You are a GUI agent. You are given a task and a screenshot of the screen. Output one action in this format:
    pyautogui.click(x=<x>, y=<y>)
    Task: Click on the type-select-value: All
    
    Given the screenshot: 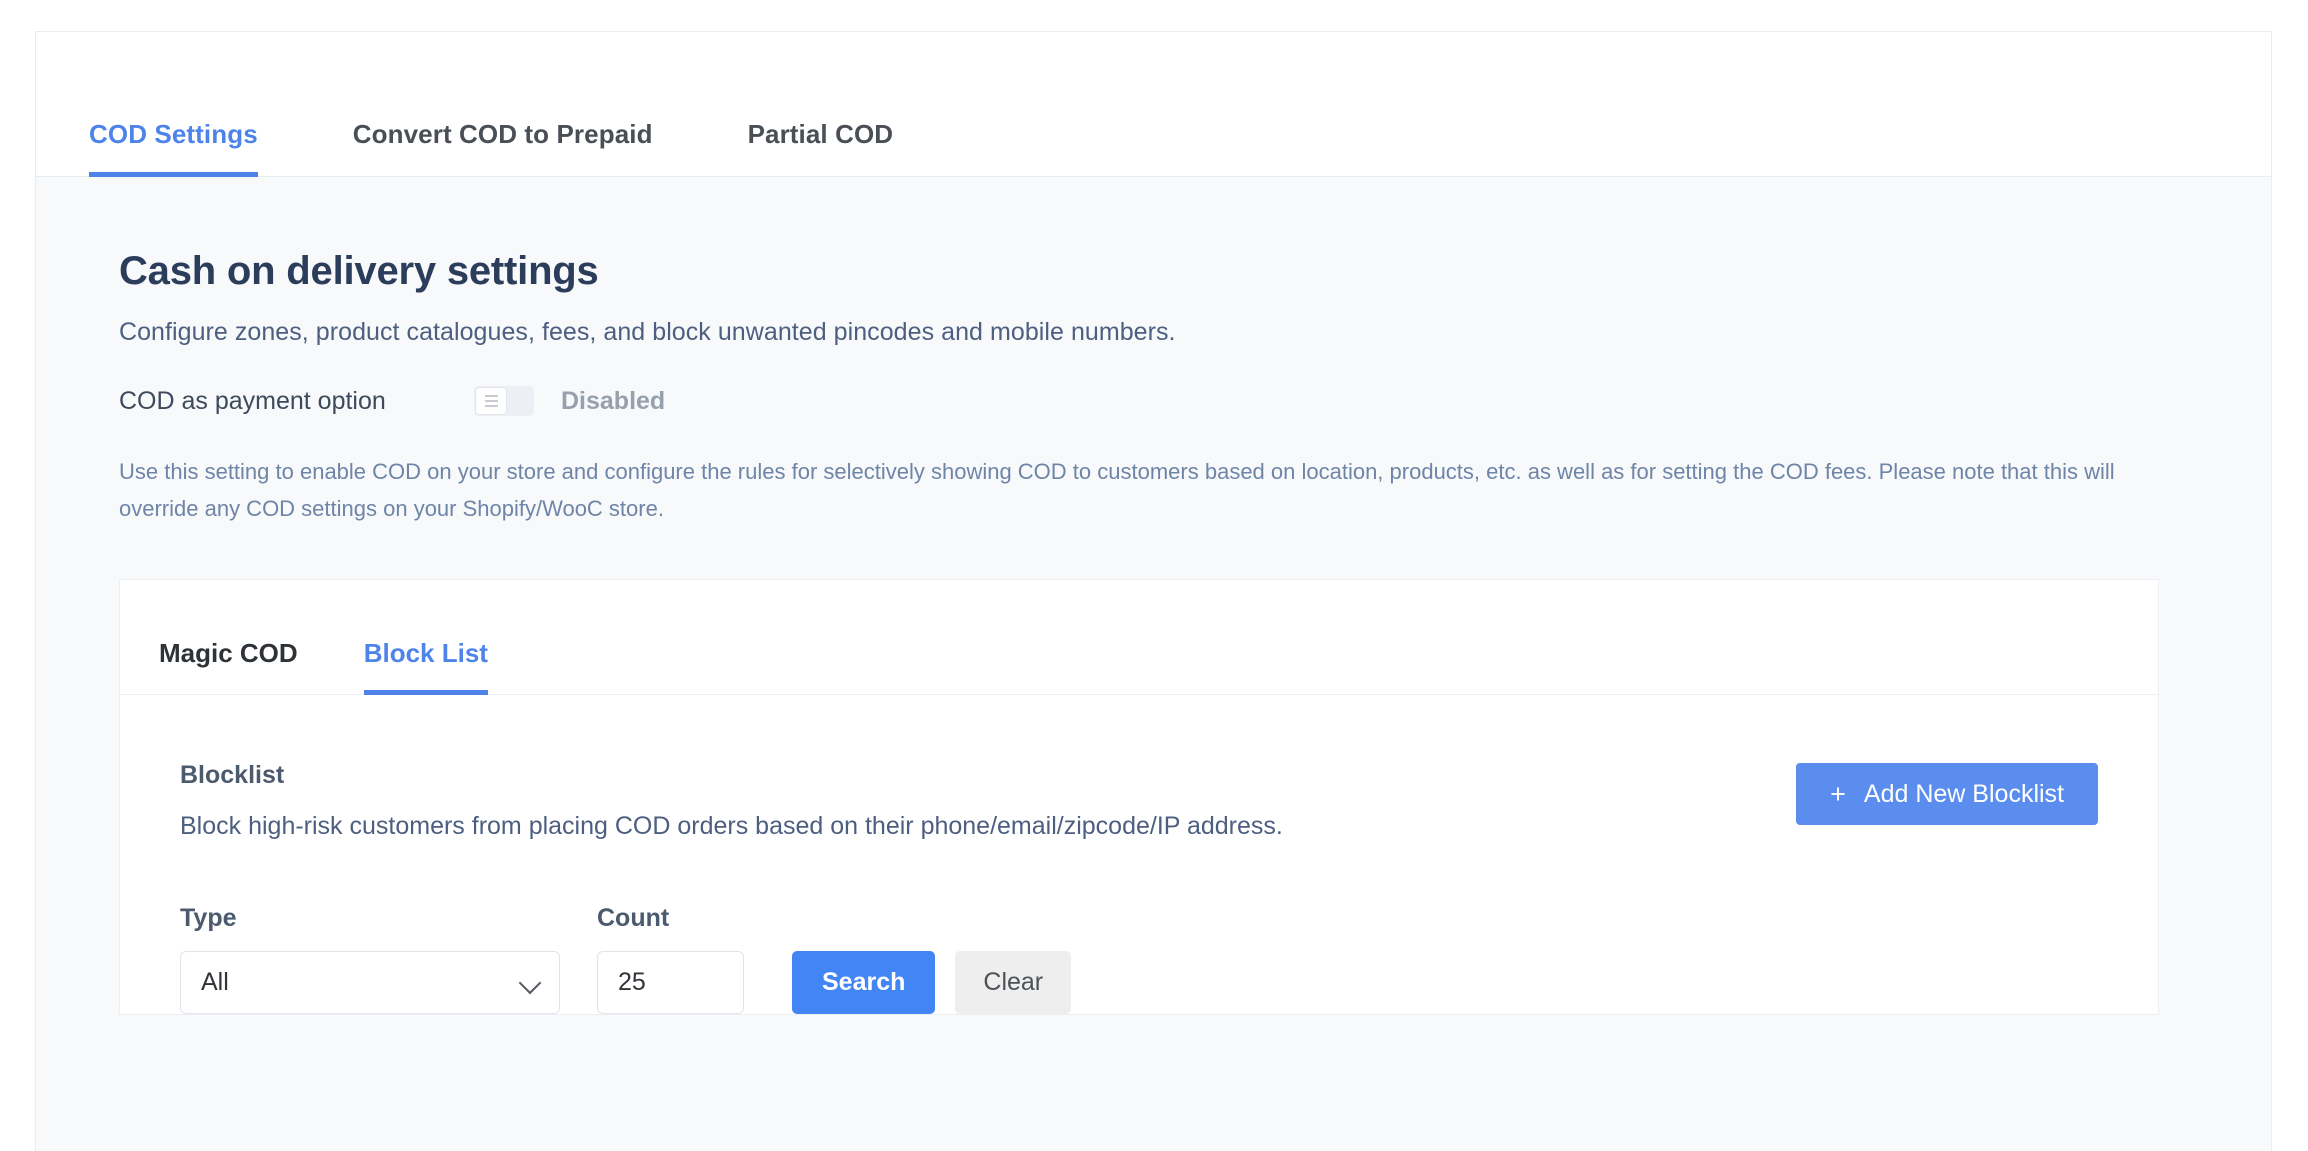 What is the action you would take?
    pyautogui.click(x=215, y=982)
    